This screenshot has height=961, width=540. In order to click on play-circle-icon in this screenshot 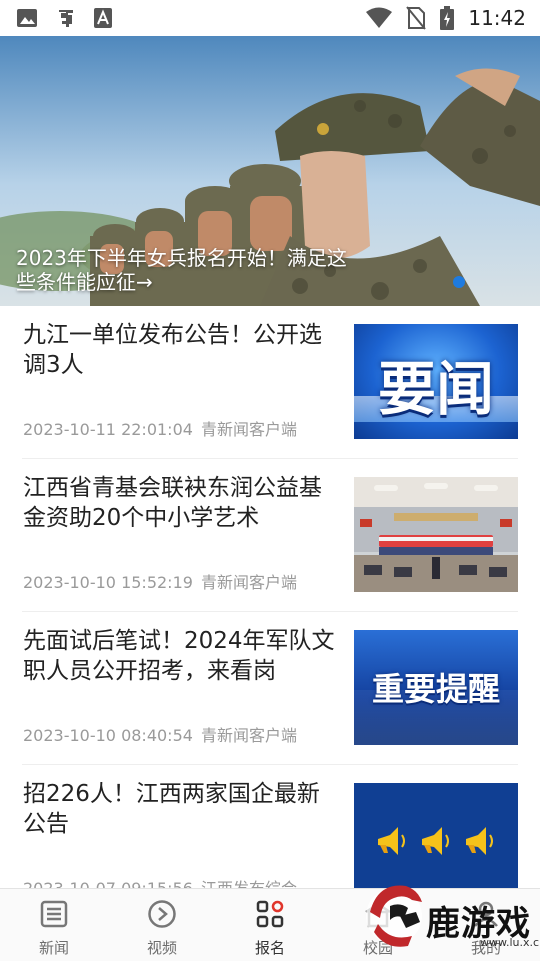, I will do `click(162, 916)`.